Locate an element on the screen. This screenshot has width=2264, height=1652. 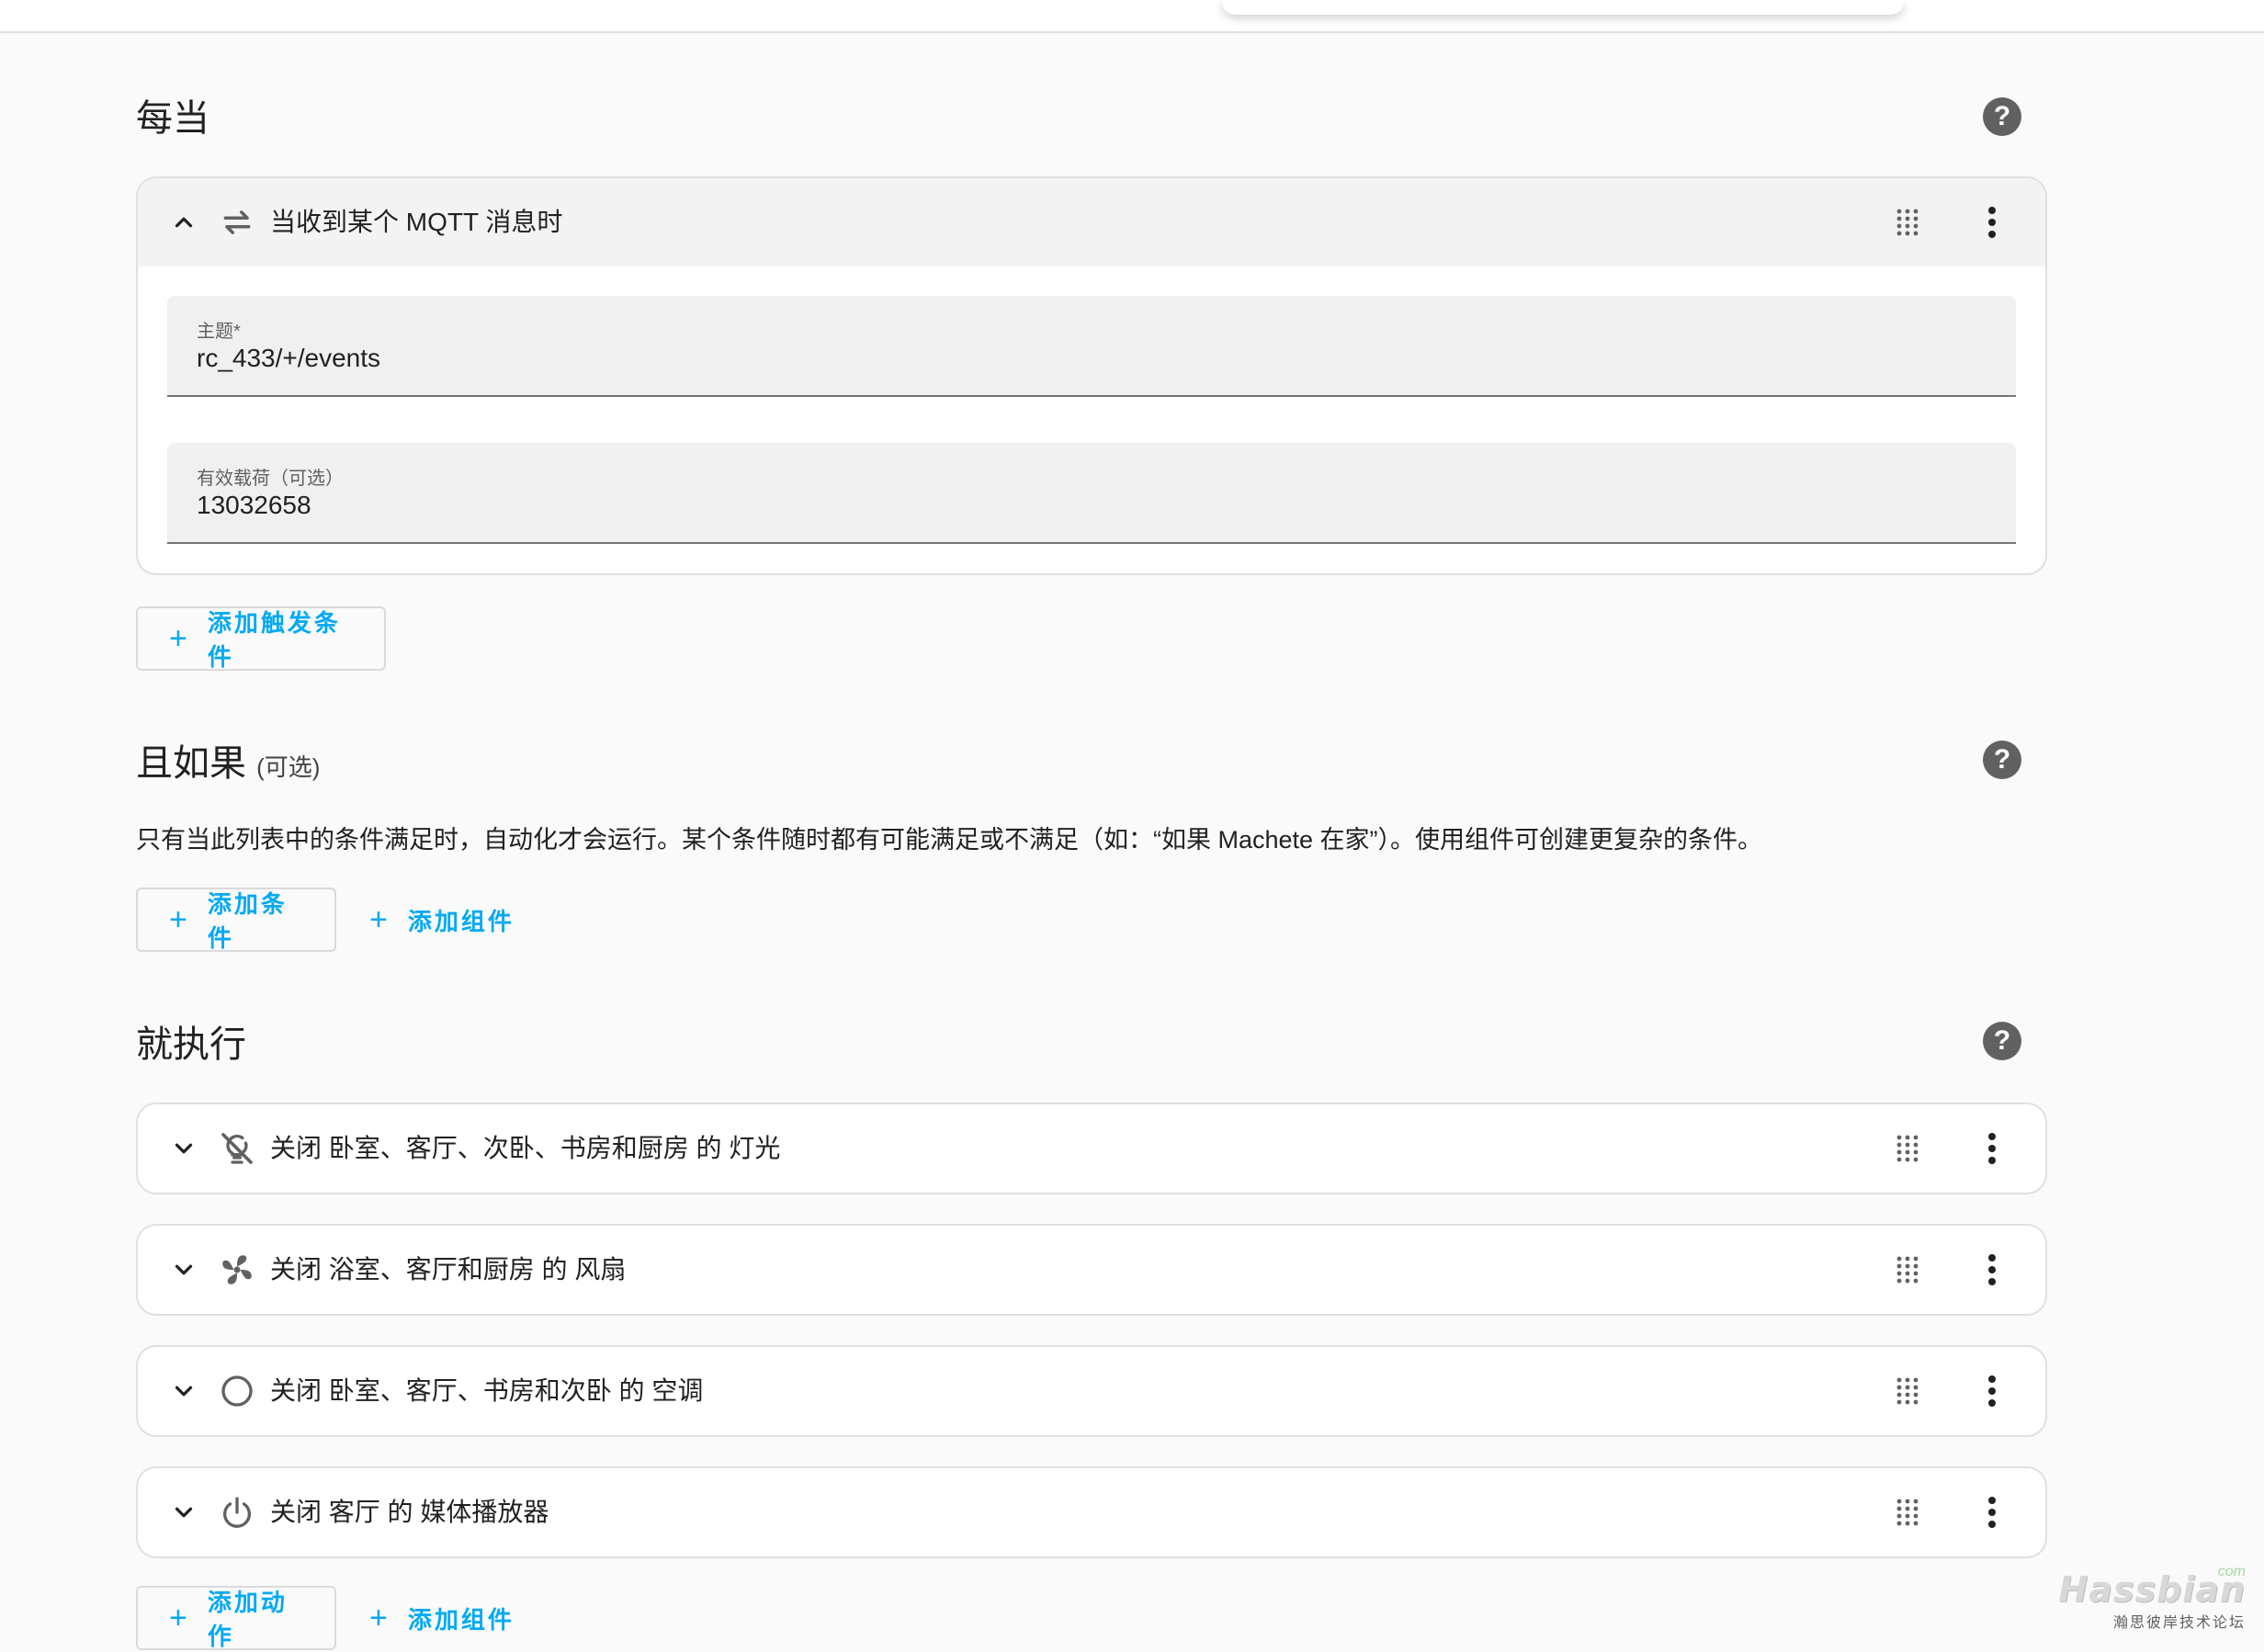
add-condition-block-label: 添加组件 is located at coordinates (461, 921).